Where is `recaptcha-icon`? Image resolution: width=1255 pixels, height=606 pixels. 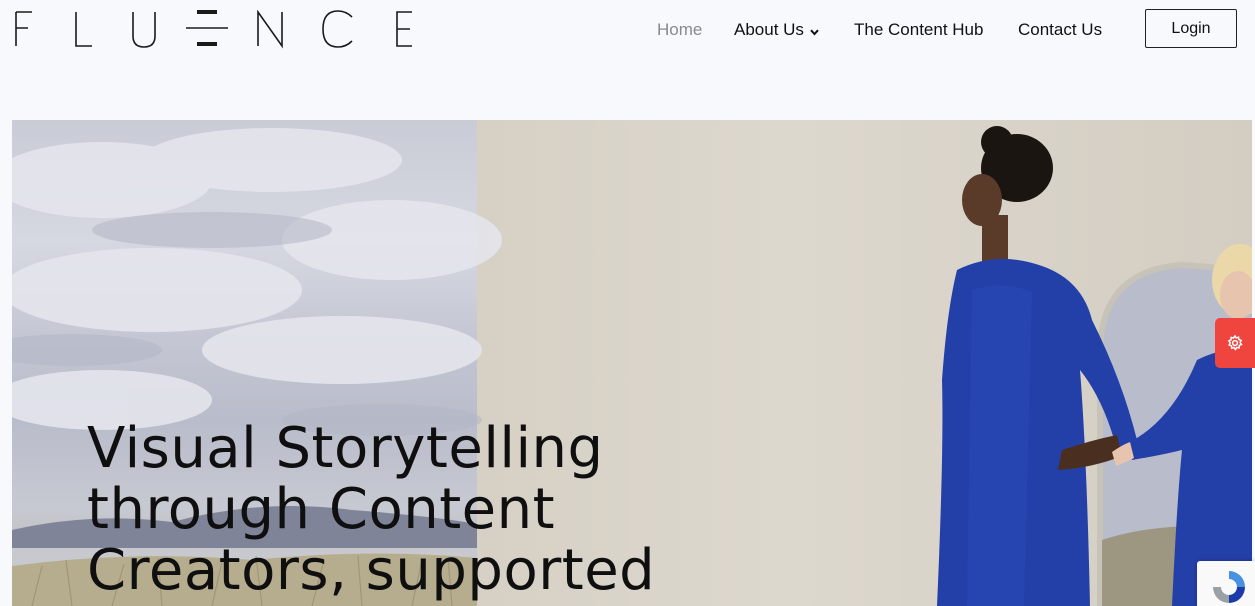 recaptcha-icon is located at coordinates (1229, 587).